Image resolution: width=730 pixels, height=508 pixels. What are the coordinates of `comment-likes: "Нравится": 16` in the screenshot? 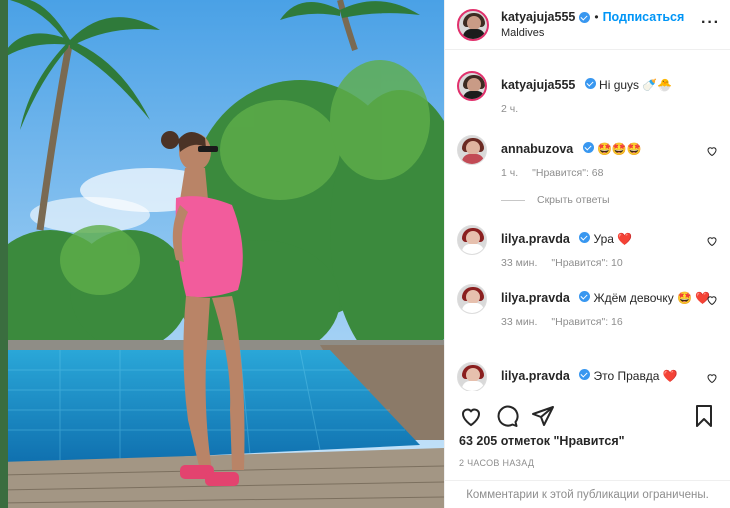 It's located at (586, 322).